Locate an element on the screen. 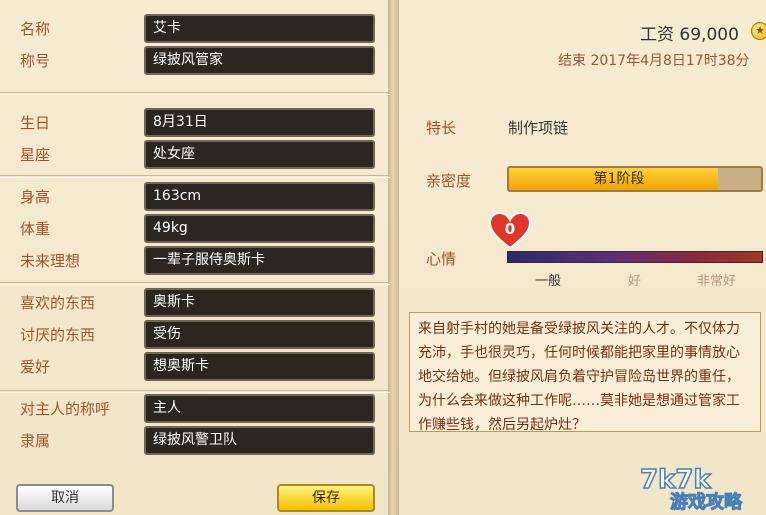 Image resolution: width=766 pixels, height=515 pixels. end-time-text: 结束 2017年4月8日17时38分 is located at coordinates (654, 61).